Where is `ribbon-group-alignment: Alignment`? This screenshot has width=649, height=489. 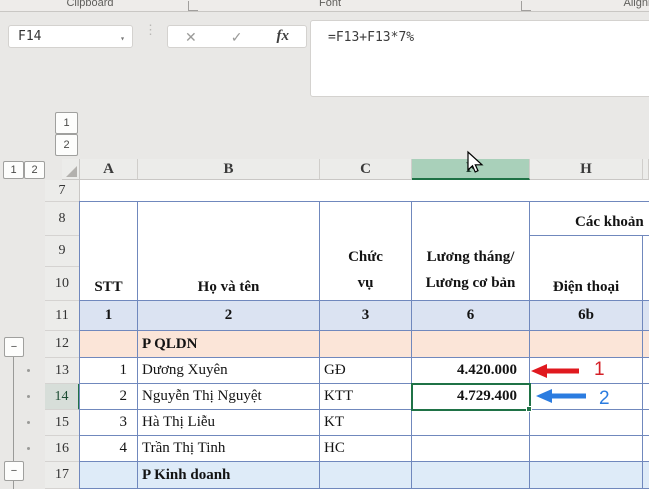
ribbon-group-alignment: Alignment is located at coordinates (636, 4).